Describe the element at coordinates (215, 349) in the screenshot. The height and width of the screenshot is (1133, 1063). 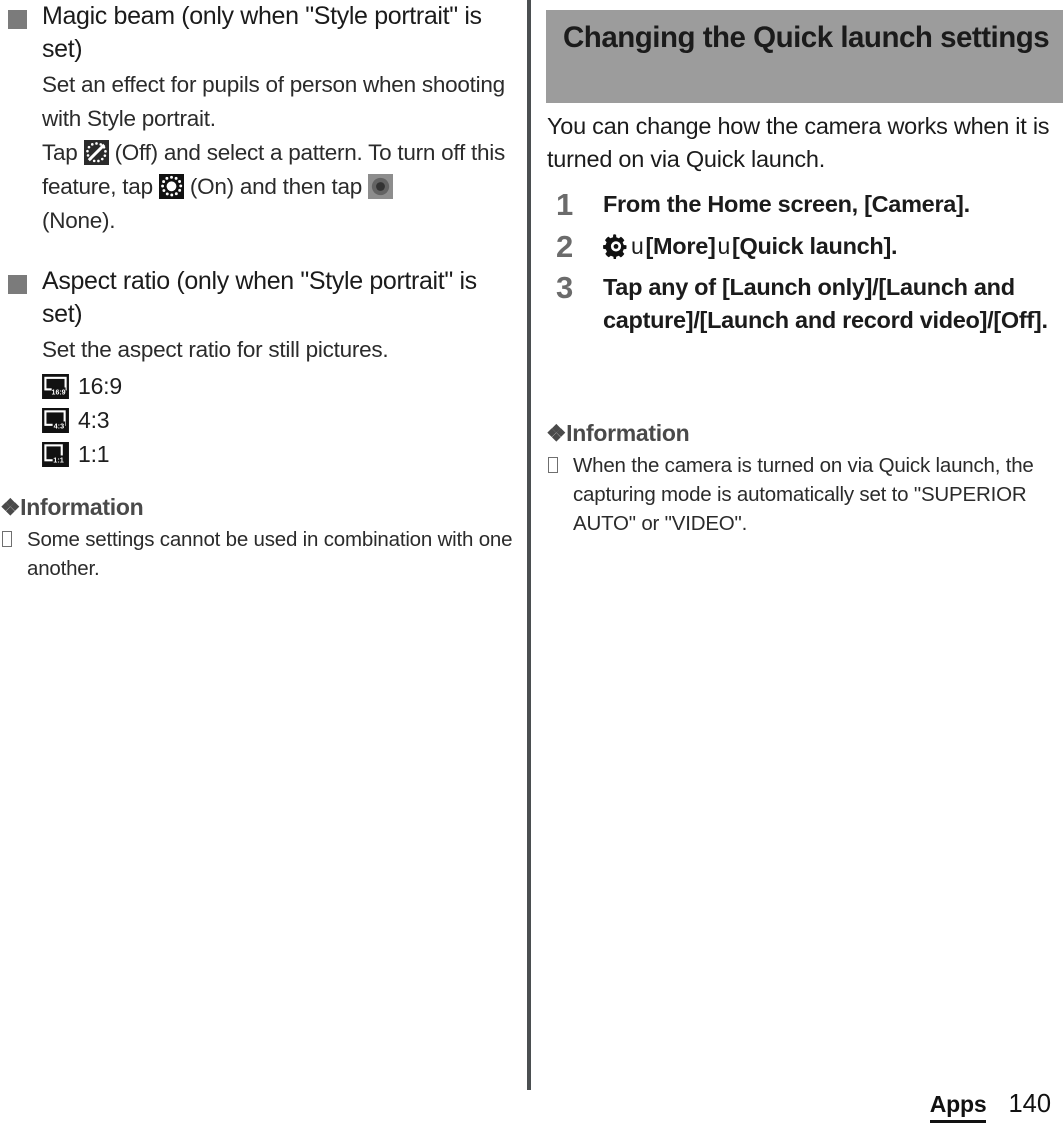
I see `aspect-ratio-description: Set the aspect ratio for still pictures.` at that location.